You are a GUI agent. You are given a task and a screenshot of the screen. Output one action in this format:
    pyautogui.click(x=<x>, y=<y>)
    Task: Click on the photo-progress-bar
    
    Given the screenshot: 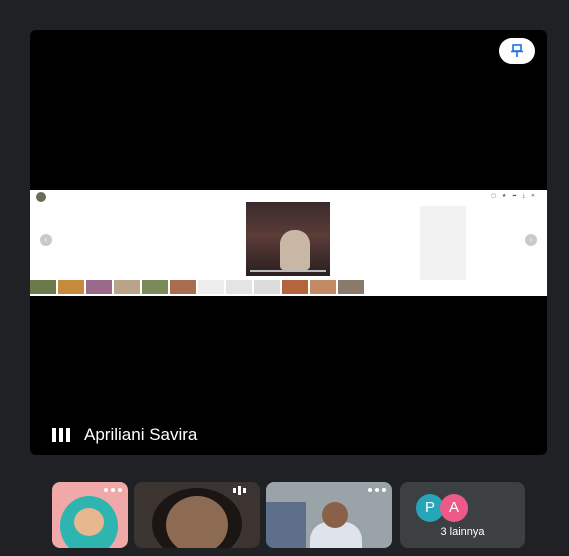 What is the action you would take?
    pyautogui.click(x=288, y=271)
    